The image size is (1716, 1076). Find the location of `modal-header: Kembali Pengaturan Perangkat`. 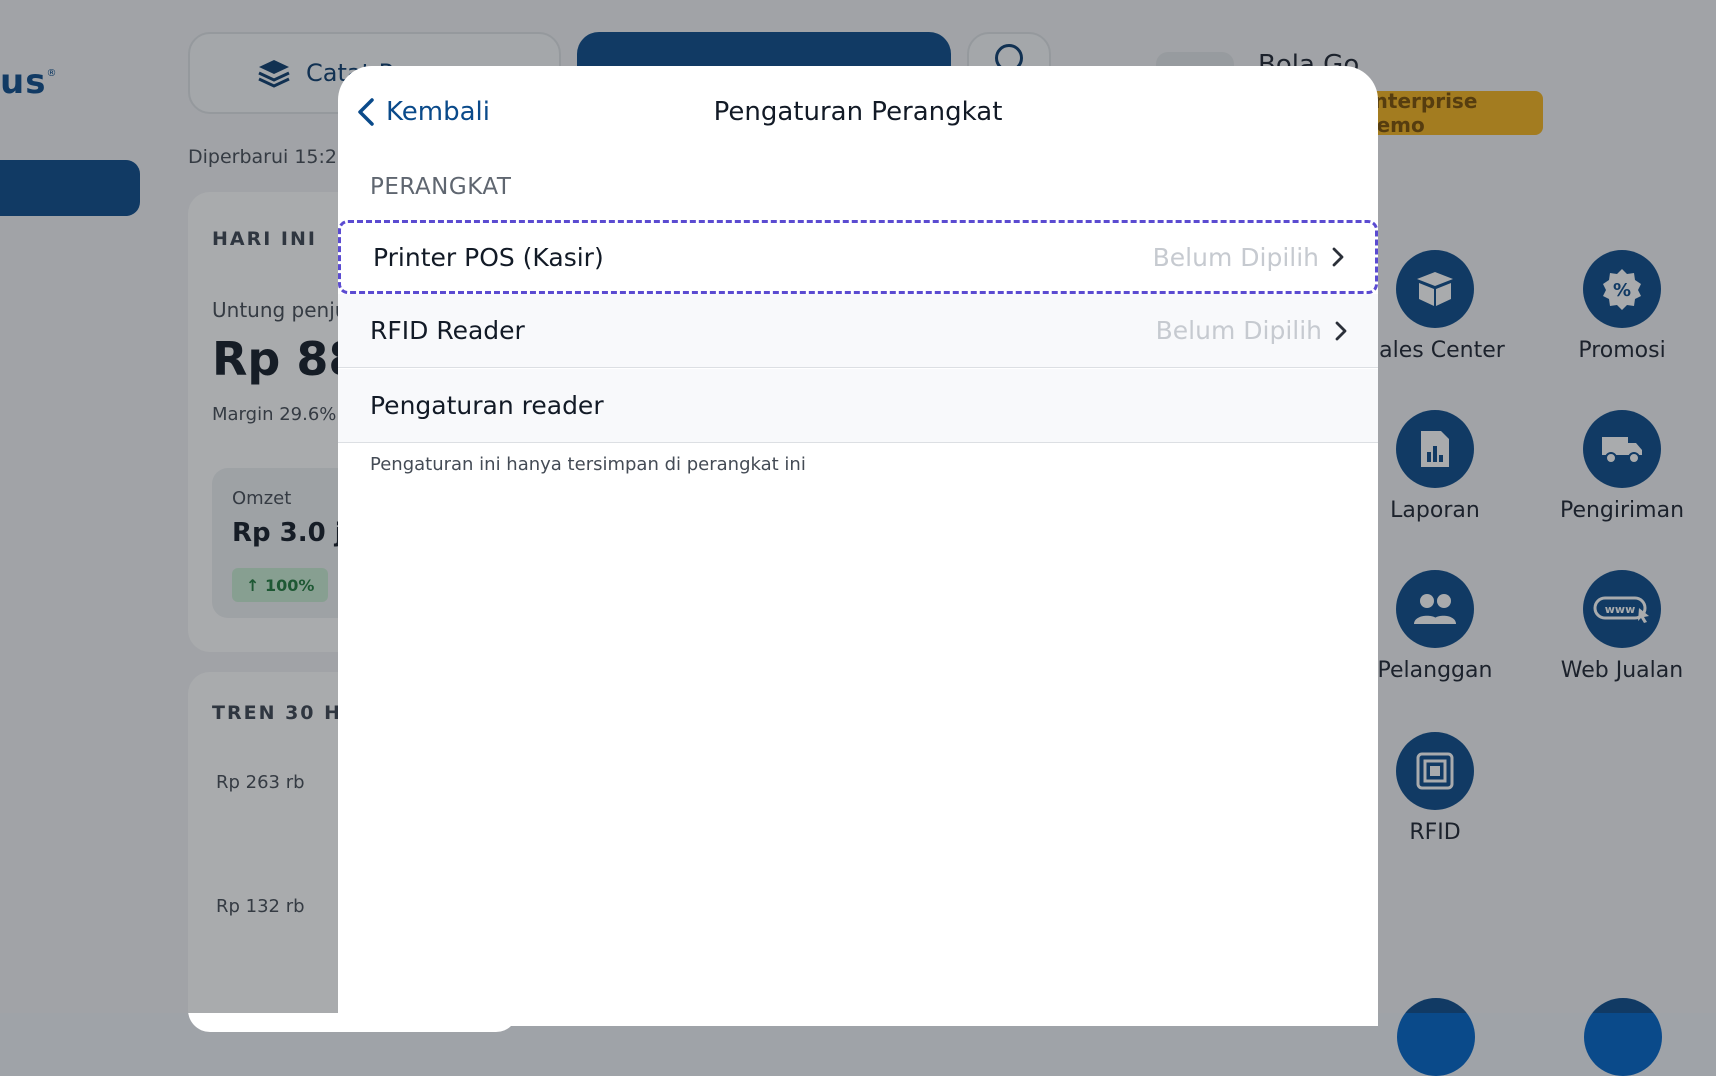

modal-header: Kembali Pengaturan Perangkat is located at coordinates (858, 106).